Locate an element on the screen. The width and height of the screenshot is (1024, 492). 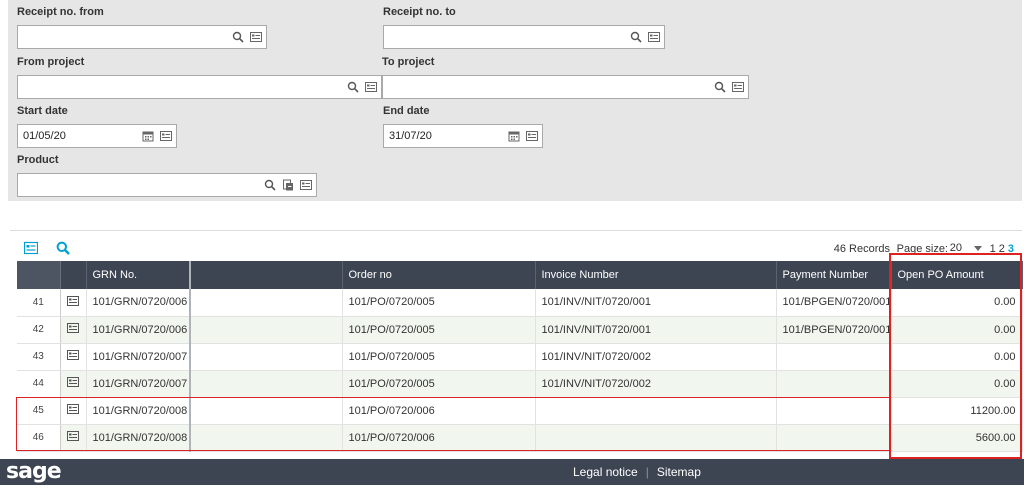
end-date-label: End date is located at coordinates (406, 111).